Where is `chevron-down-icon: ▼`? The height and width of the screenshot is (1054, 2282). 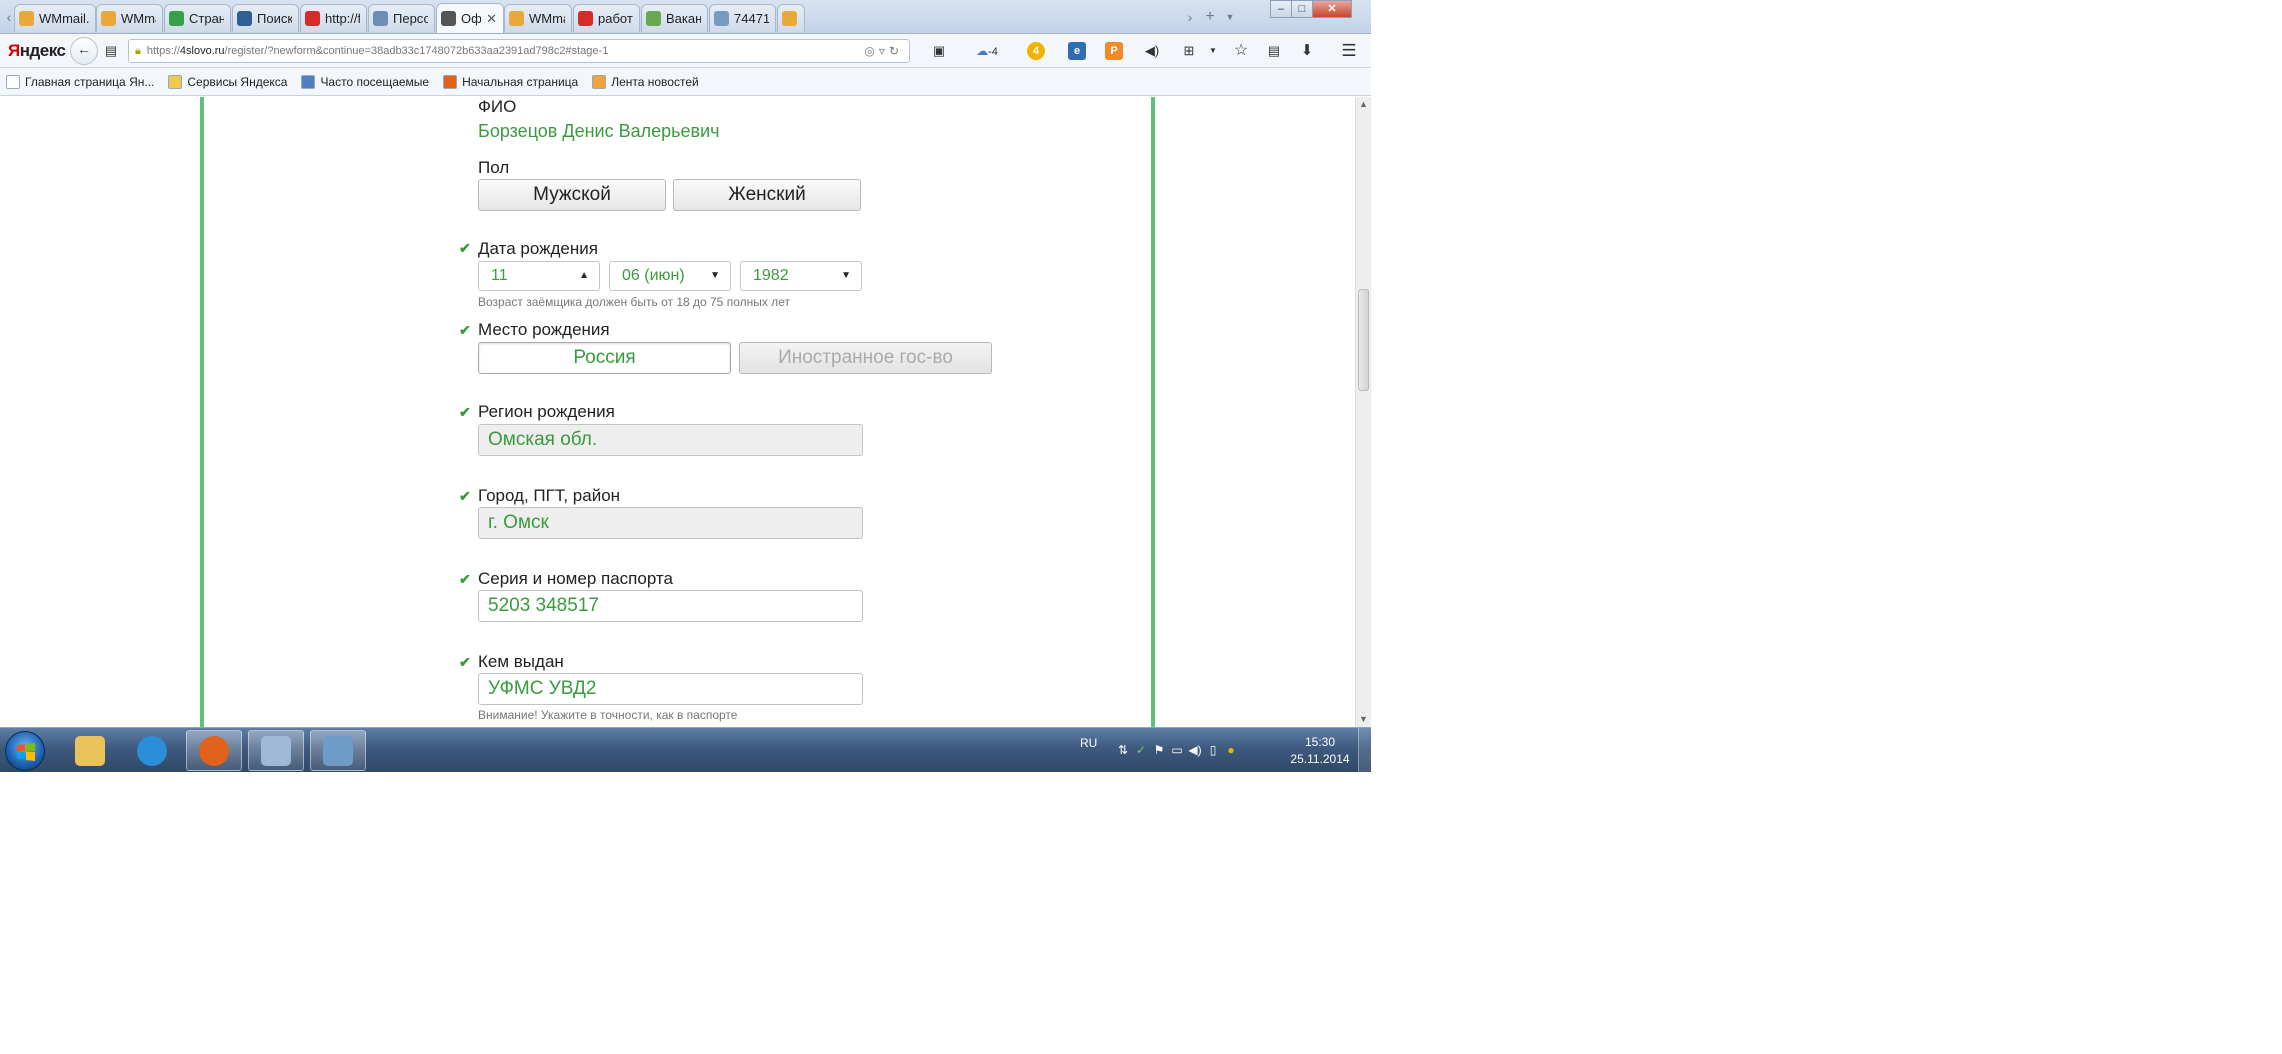 chevron-down-icon: ▼ is located at coordinates (846, 275).